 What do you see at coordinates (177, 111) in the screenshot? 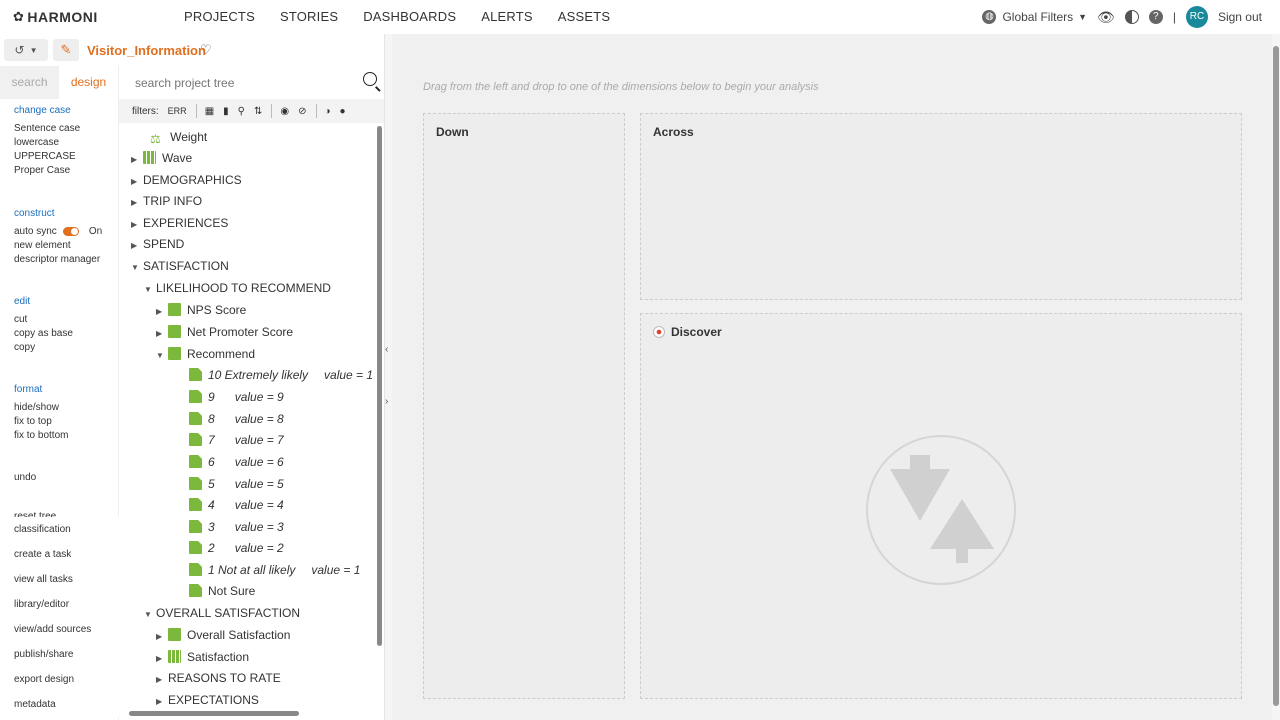
I see `filter-err: ERR` at bounding box center [177, 111].